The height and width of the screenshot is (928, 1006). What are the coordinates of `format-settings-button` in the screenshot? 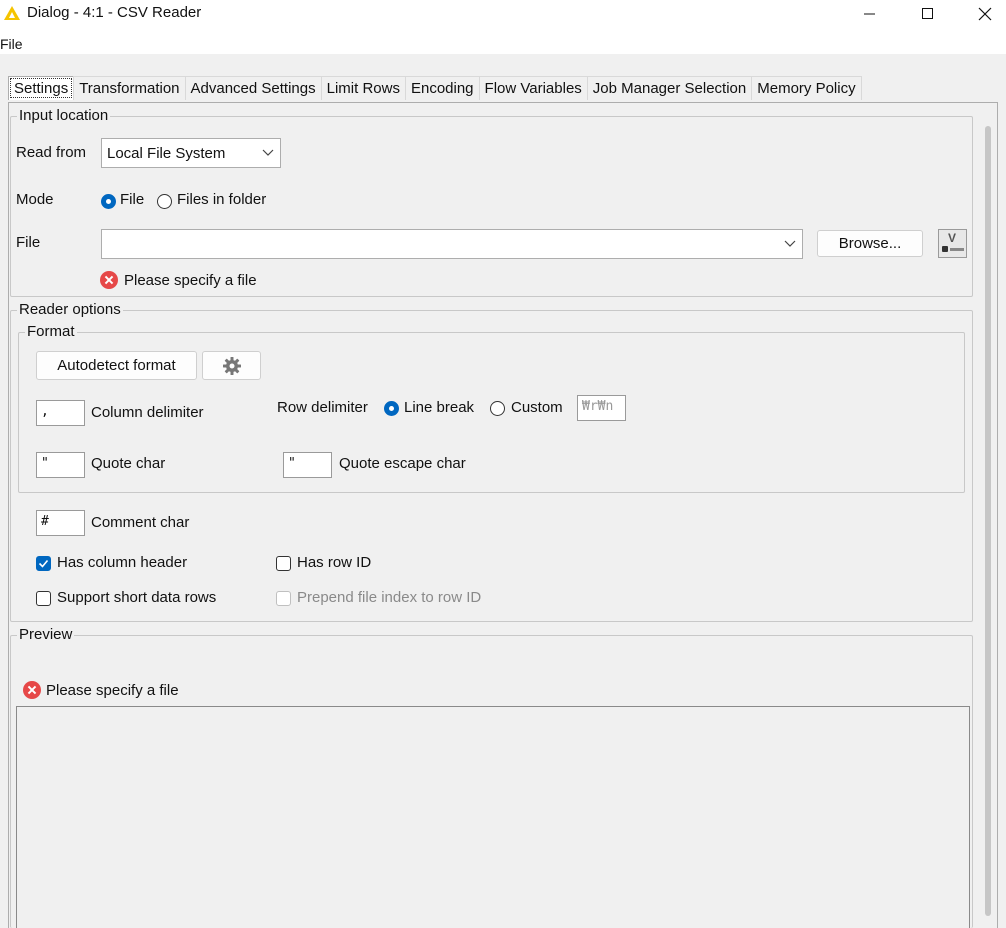 It's located at (231, 365).